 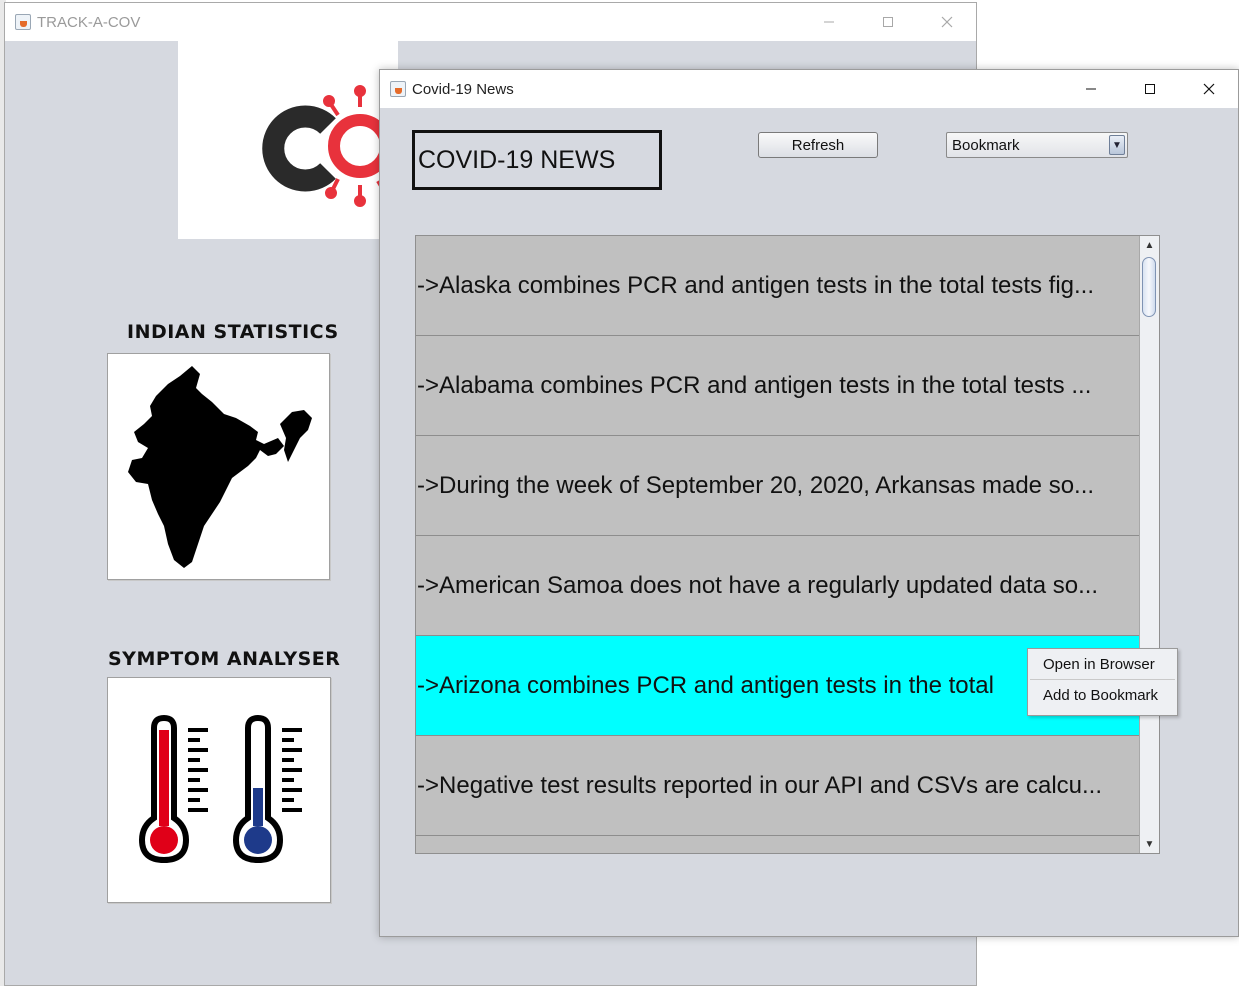 I want to click on symptom-analyser-label: SYMPTOM ANALYSER, so click(x=224, y=659).